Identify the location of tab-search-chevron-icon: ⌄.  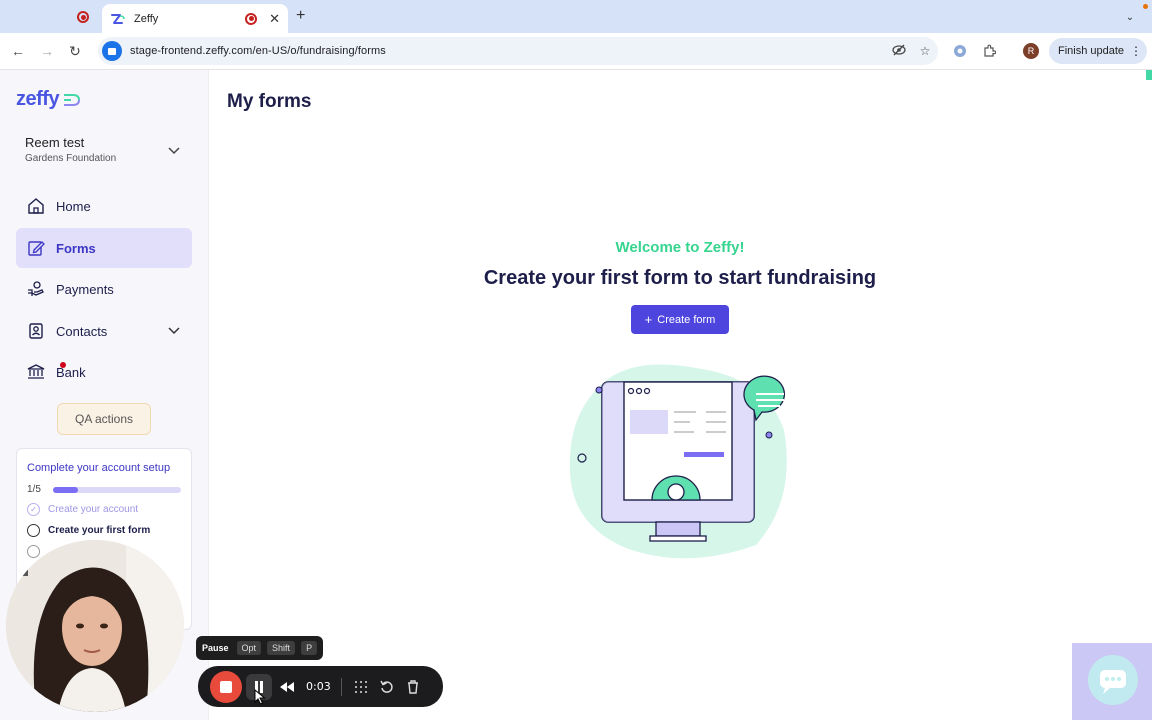
(1130, 17).